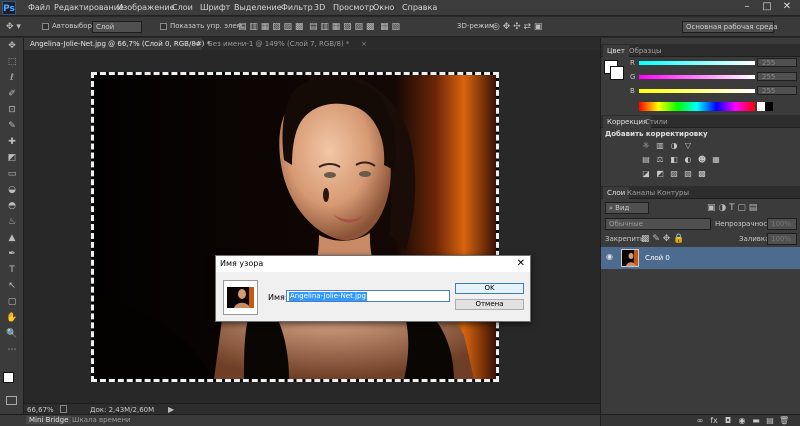 Image resolution: width=800 pixels, height=426 pixels. Describe the element at coordinates (117, 27) in the screenshot. I see `autoselect-dropdown: Слой` at that location.